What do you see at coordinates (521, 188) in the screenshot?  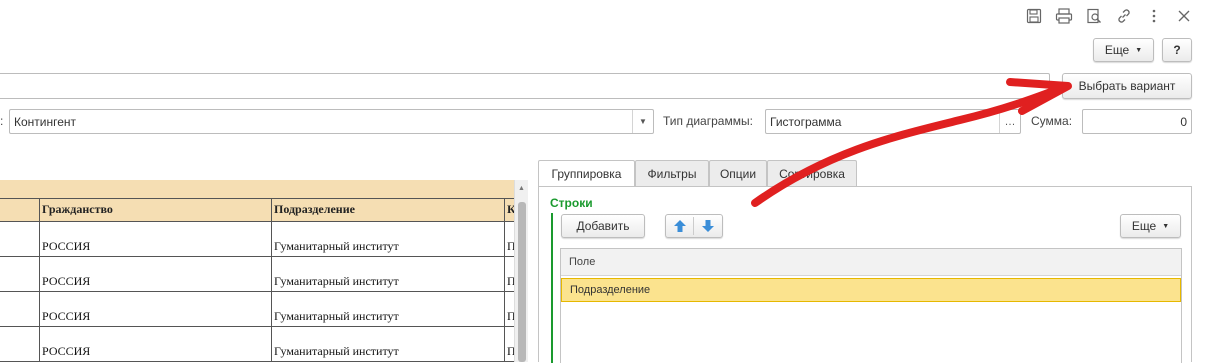 I see `scroll-up-icon: ▲` at bounding box center [521, 188].